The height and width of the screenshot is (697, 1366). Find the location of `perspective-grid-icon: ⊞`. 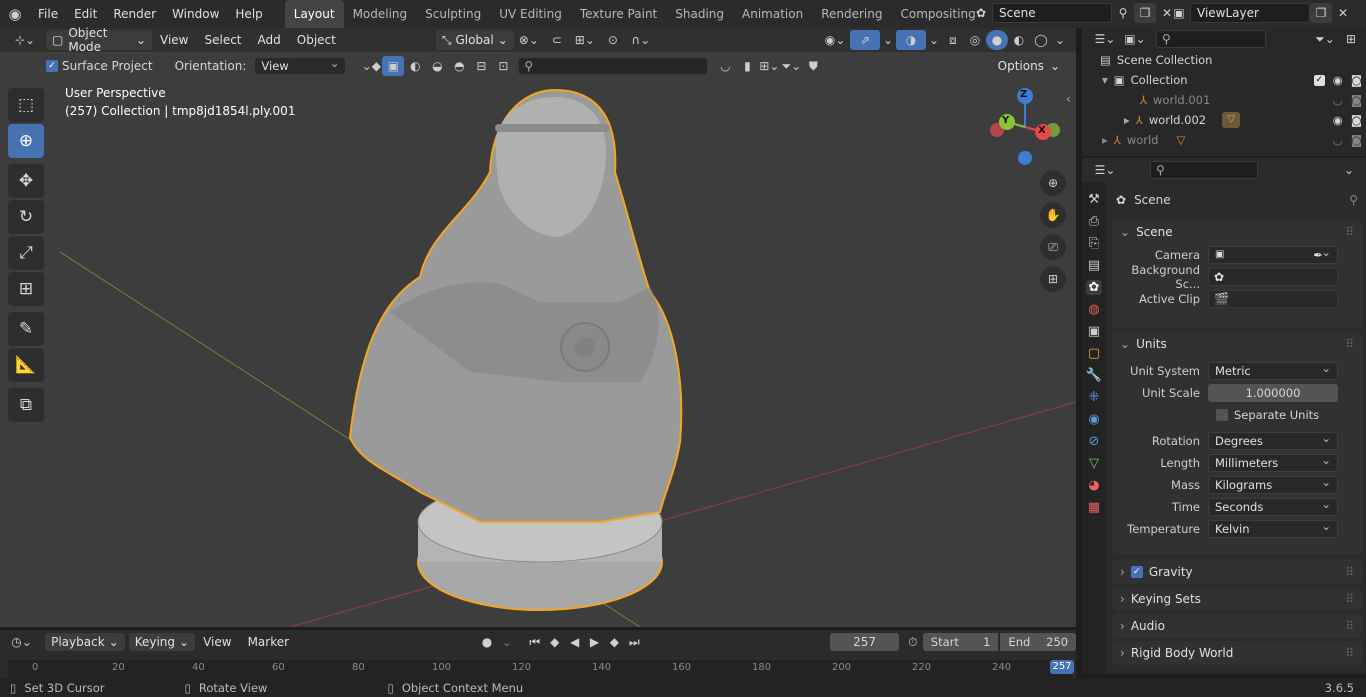

perspective-grid-icon: ⊞ is located at coordinates (1053, 279).